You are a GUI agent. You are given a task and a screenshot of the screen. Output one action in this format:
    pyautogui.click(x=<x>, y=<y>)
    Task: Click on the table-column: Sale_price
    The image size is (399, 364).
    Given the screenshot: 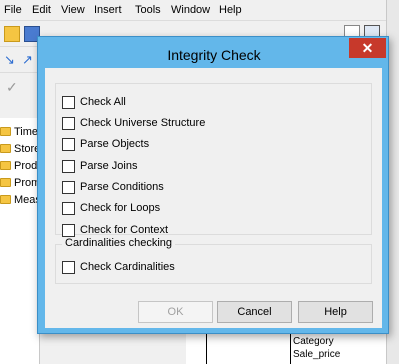 What is the action you would take?
    pyautogui.click(x=317, y=354)
    